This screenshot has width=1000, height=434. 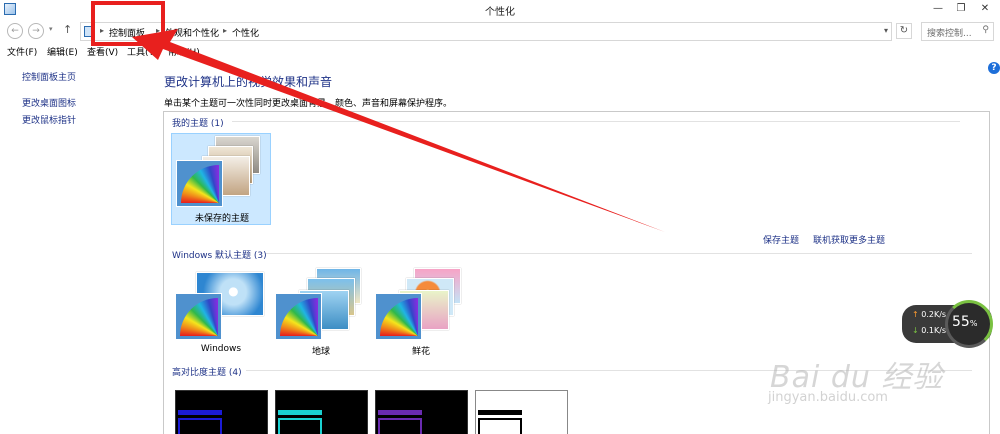 I want to click on menu-bar: 文件(F) 编辑(E) 查看(V) 工具(T) 帮助(H), so click(x=500, y=52).